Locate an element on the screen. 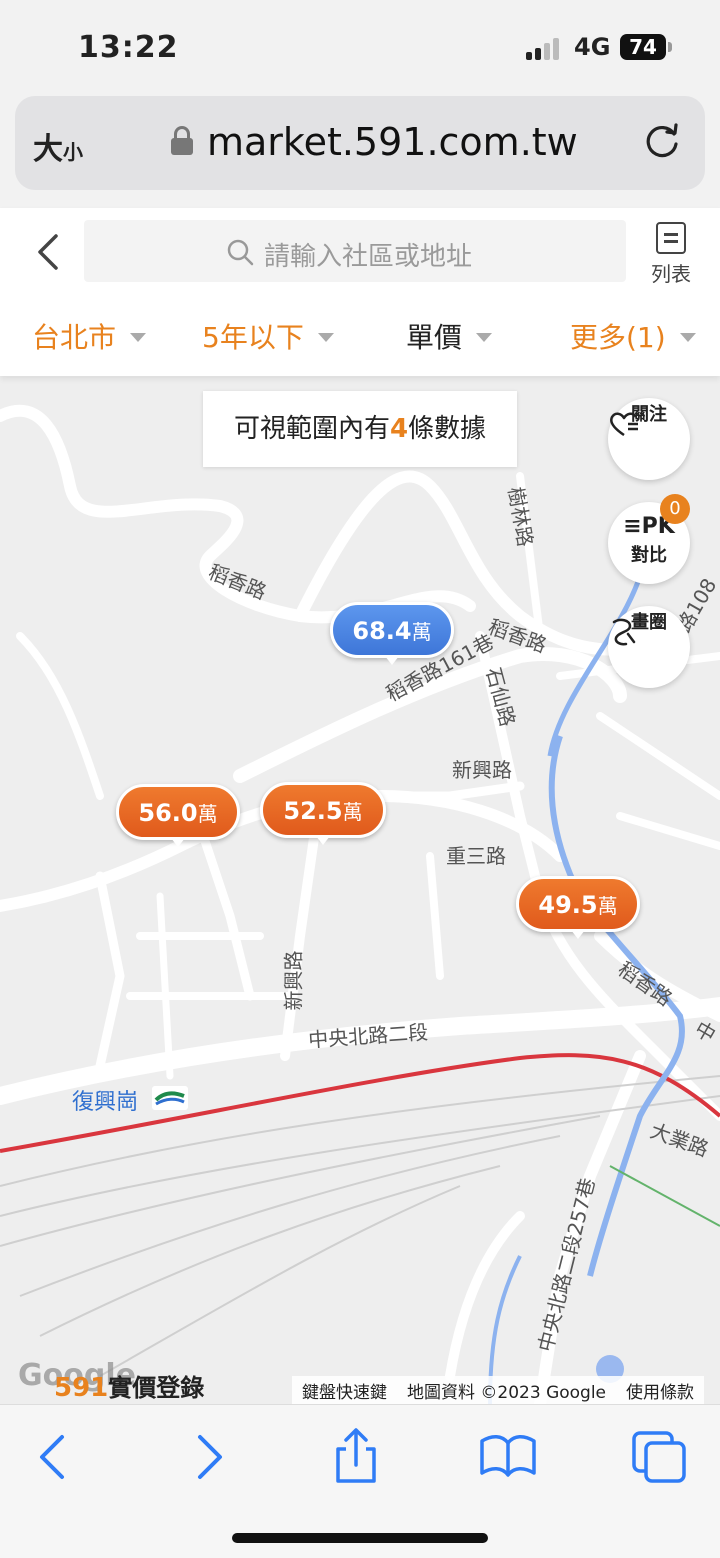 The width and height of the screenshot is (720, 1558). keyboard-shortcuts-link: 鍵盤快速鍵 is located at coordinates (344, 1390).